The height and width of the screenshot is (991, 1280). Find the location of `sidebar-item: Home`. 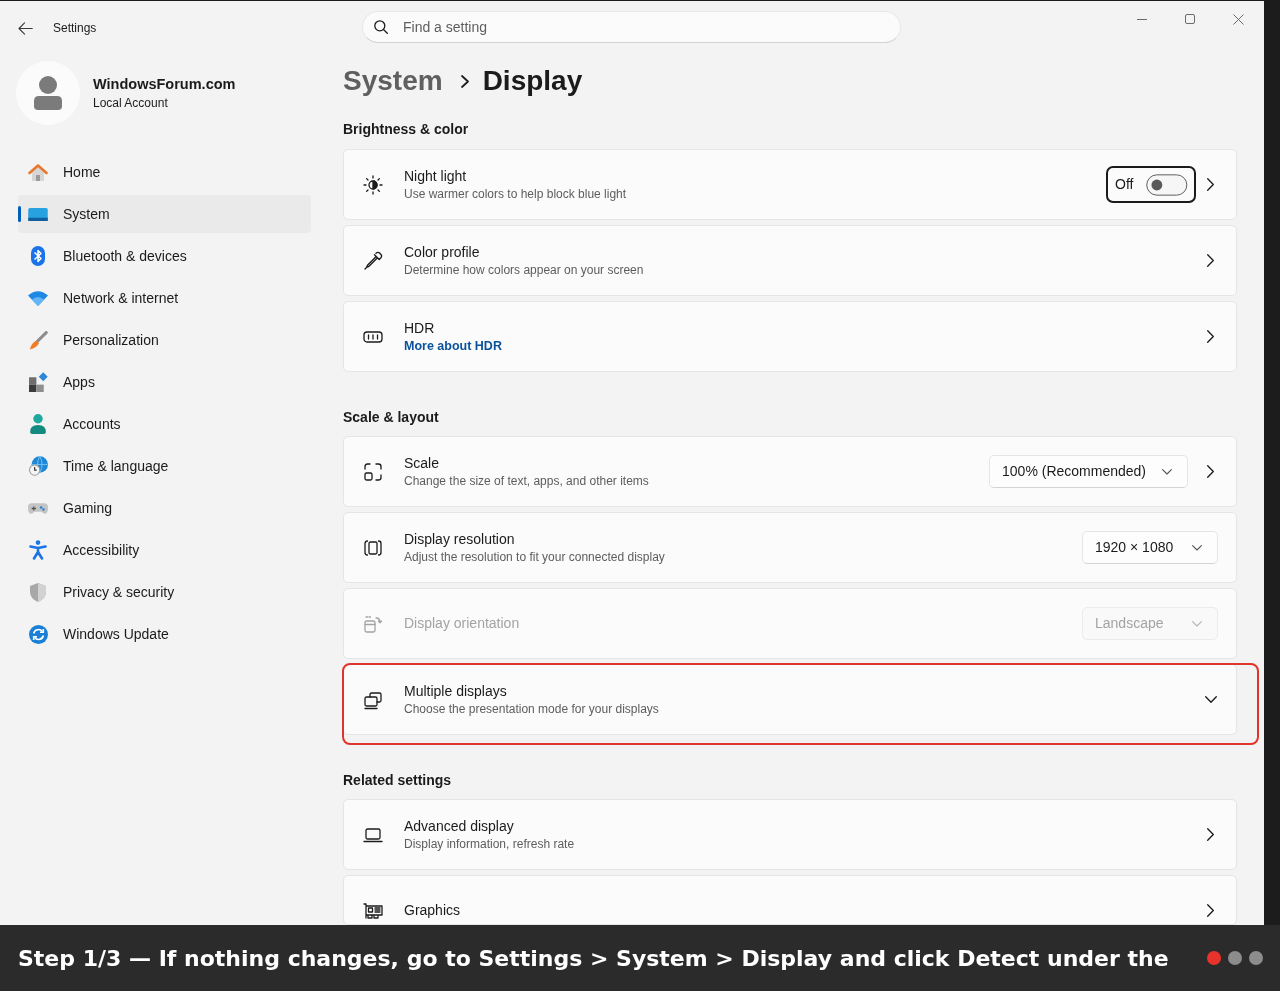

sidebar-item: Home is located at coordinates (164, 172).